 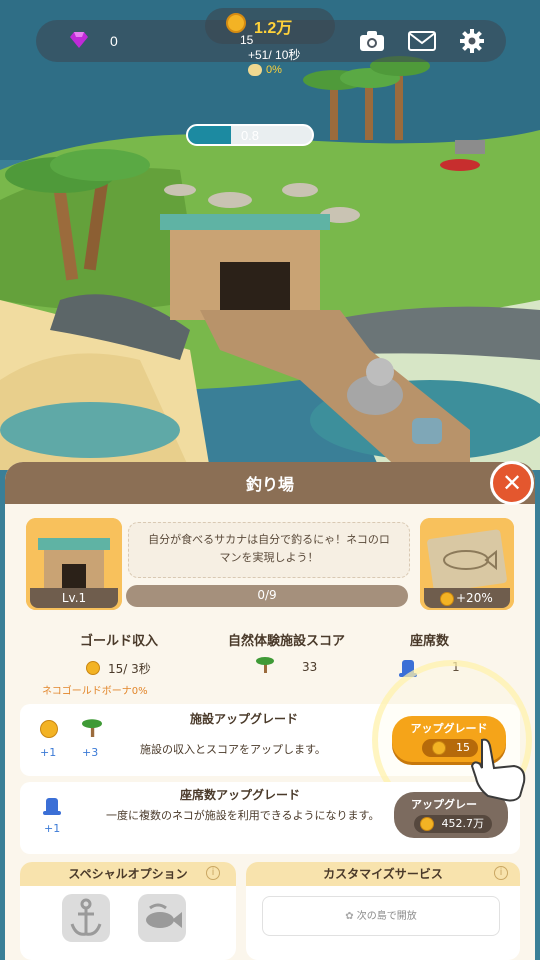 What do you see at coordinates (498, 770) in the screenshot?
I see `pointing-hand-icon` at bounding box center [498, 770].